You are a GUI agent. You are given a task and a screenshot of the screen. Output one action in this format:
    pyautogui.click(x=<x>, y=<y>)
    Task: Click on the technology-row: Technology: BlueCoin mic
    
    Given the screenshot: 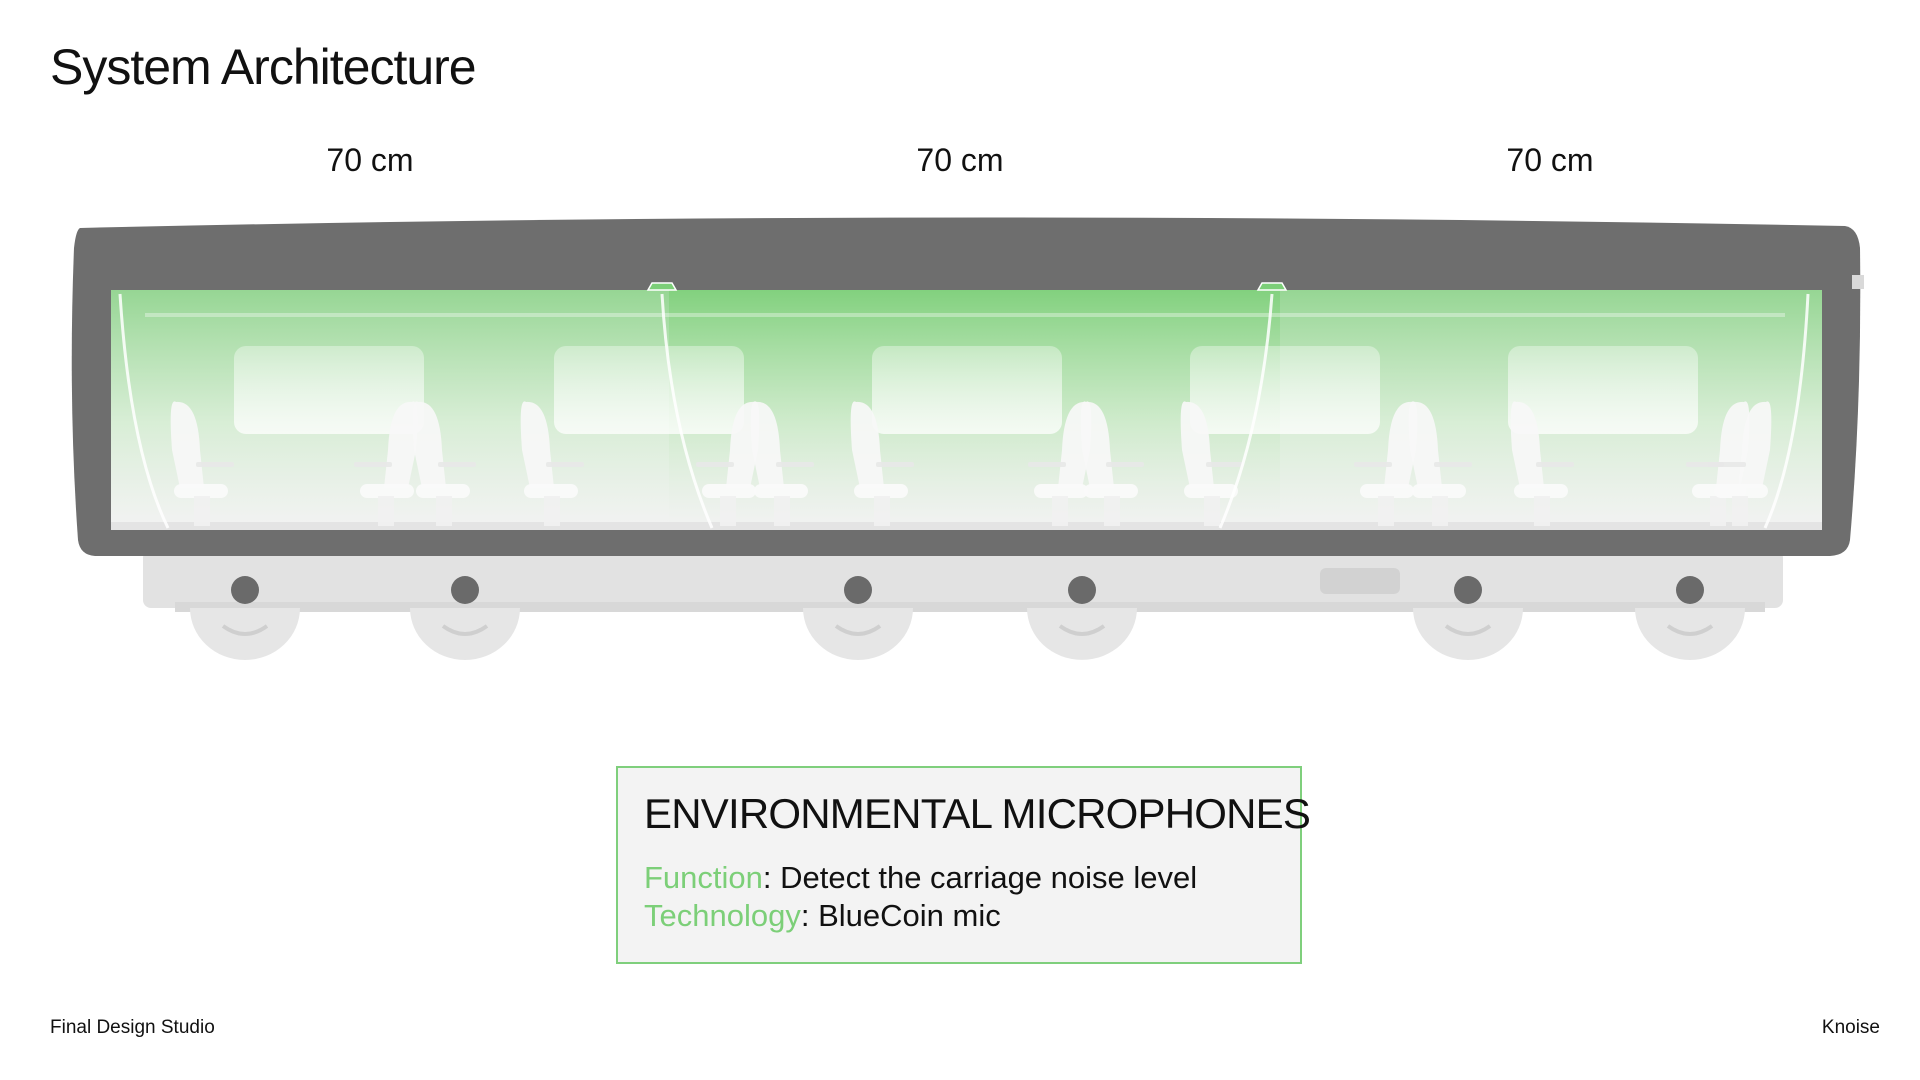 What is the action you would take?
    pyautogui.click(x=822, y=916)
    